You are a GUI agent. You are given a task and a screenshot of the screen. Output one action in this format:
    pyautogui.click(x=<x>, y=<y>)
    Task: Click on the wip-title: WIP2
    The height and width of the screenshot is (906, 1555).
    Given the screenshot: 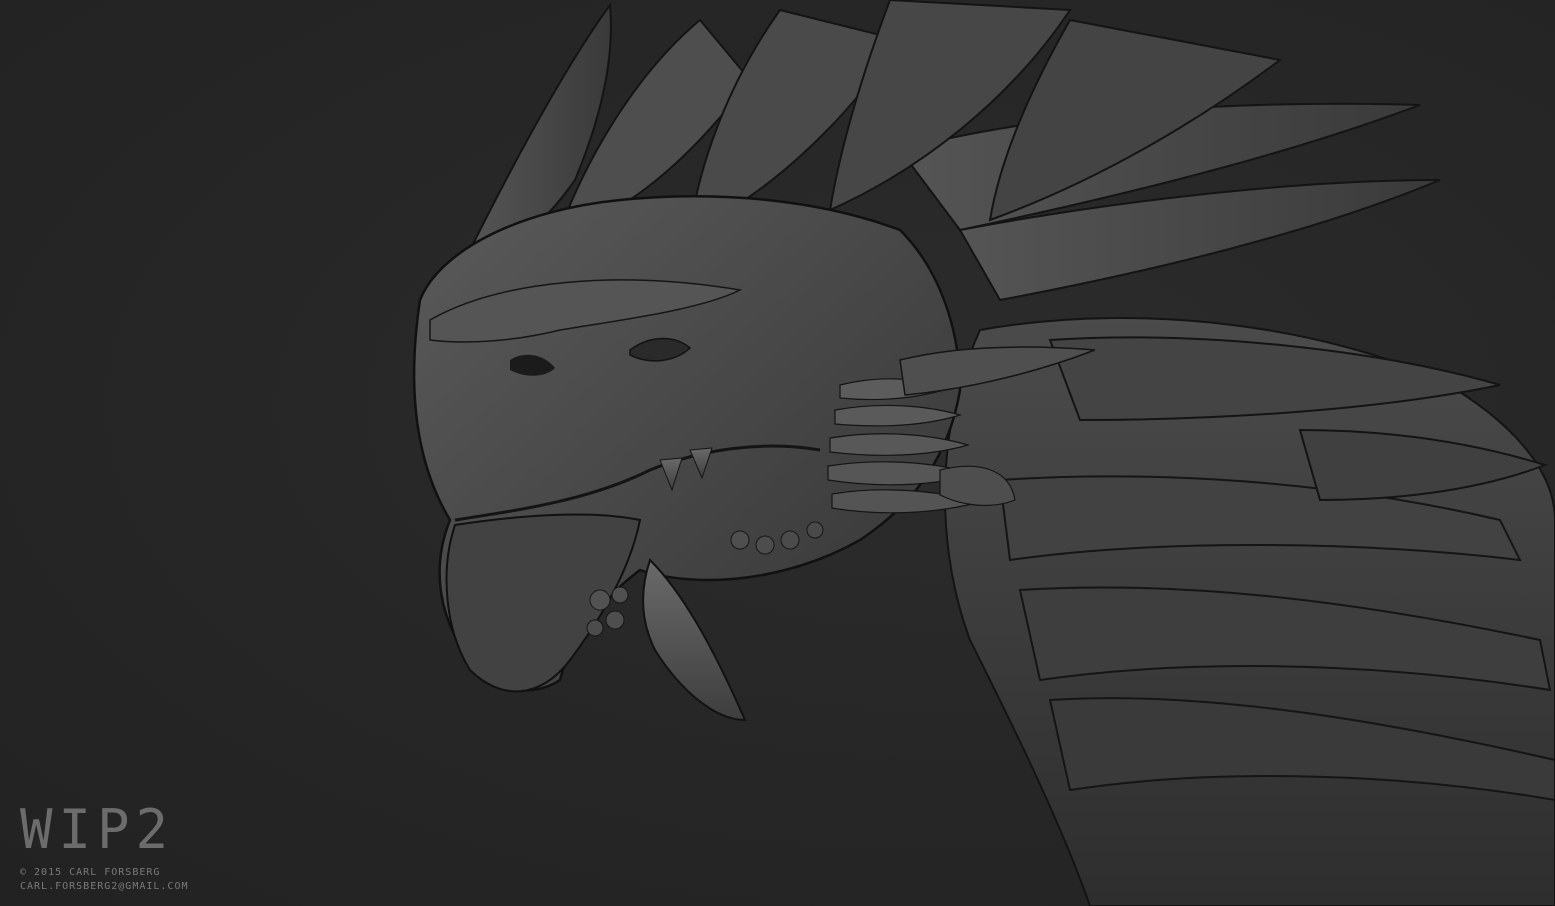 What is the action you would take?
    pyautogui.click(x=97, y=829)
    